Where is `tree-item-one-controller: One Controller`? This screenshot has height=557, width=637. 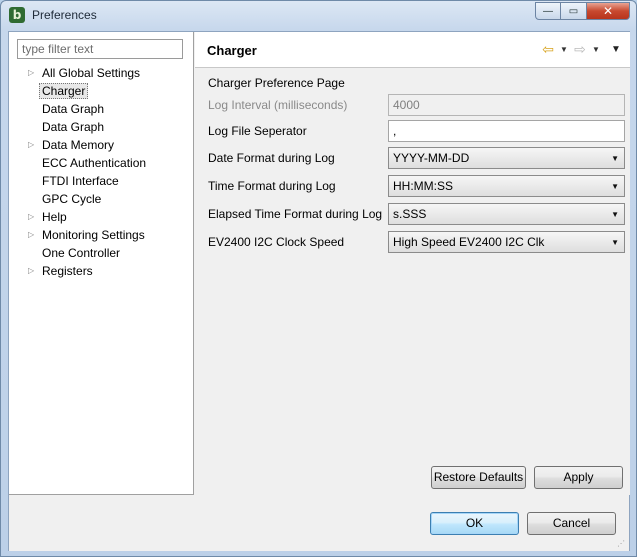 tree-item-one-controller: One Controller is located at coordinates (101, 253).